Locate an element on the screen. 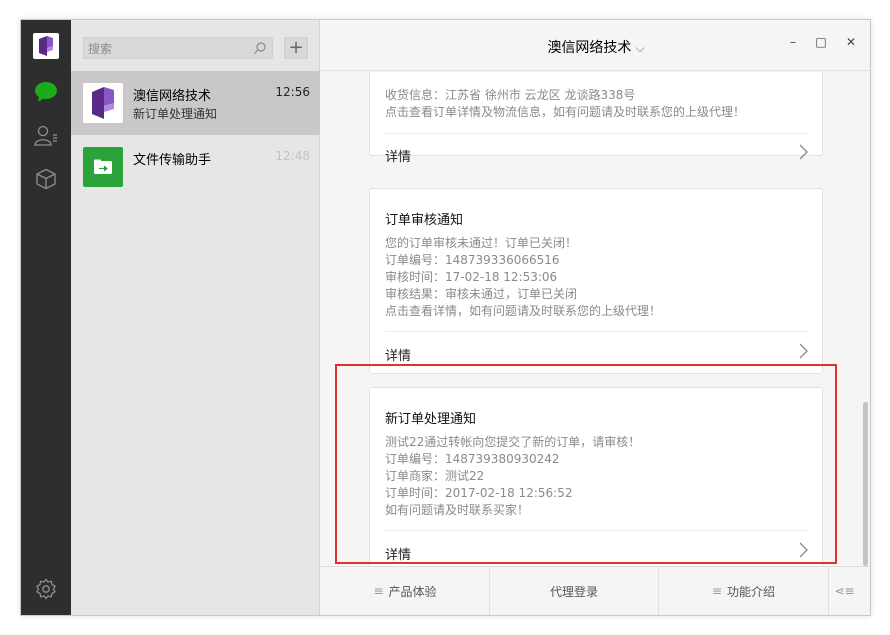  card-line: 如有问题请及时联系买家！ is located at coordinates (457, 510).